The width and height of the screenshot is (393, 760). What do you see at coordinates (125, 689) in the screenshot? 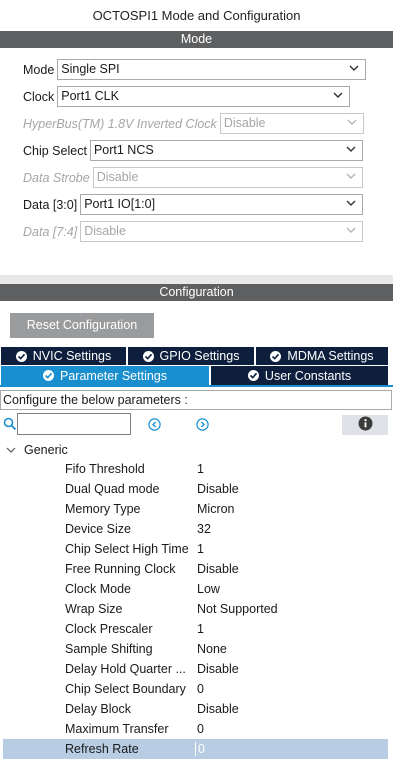
I see `param-name: Chip Select Boundary` at bounding box center [125, 689].